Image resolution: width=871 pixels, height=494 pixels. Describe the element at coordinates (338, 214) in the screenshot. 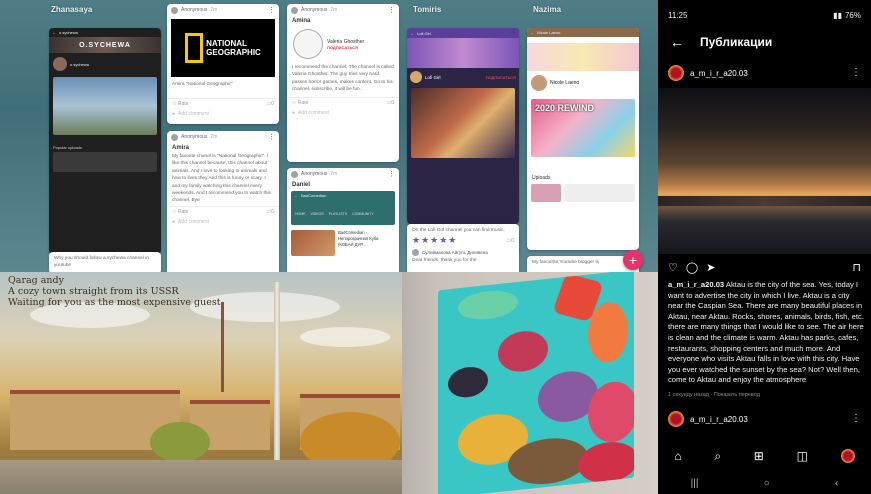

I see `tab-playlists: PLAYLISTS` at that location.